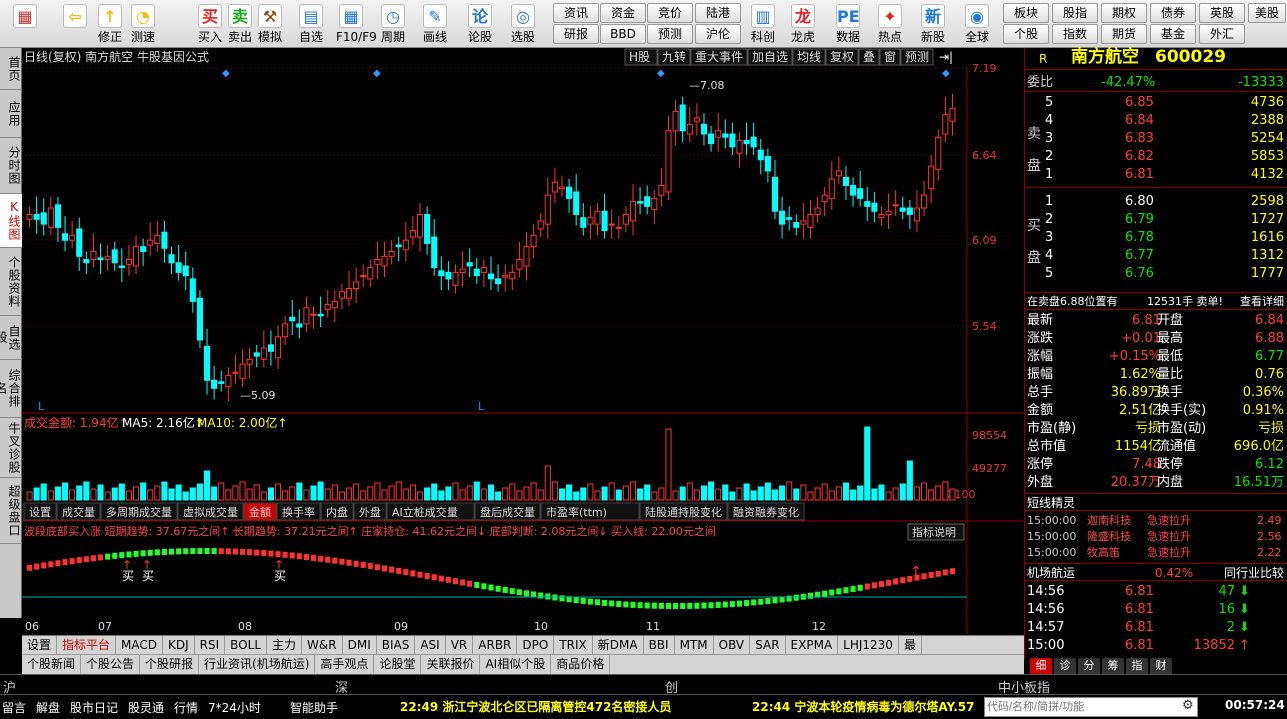  What do you see at coordinates (1065, 666) in the screenshot?
I see `quote-tab-1: 诊` at bounding box center [1065, 666].